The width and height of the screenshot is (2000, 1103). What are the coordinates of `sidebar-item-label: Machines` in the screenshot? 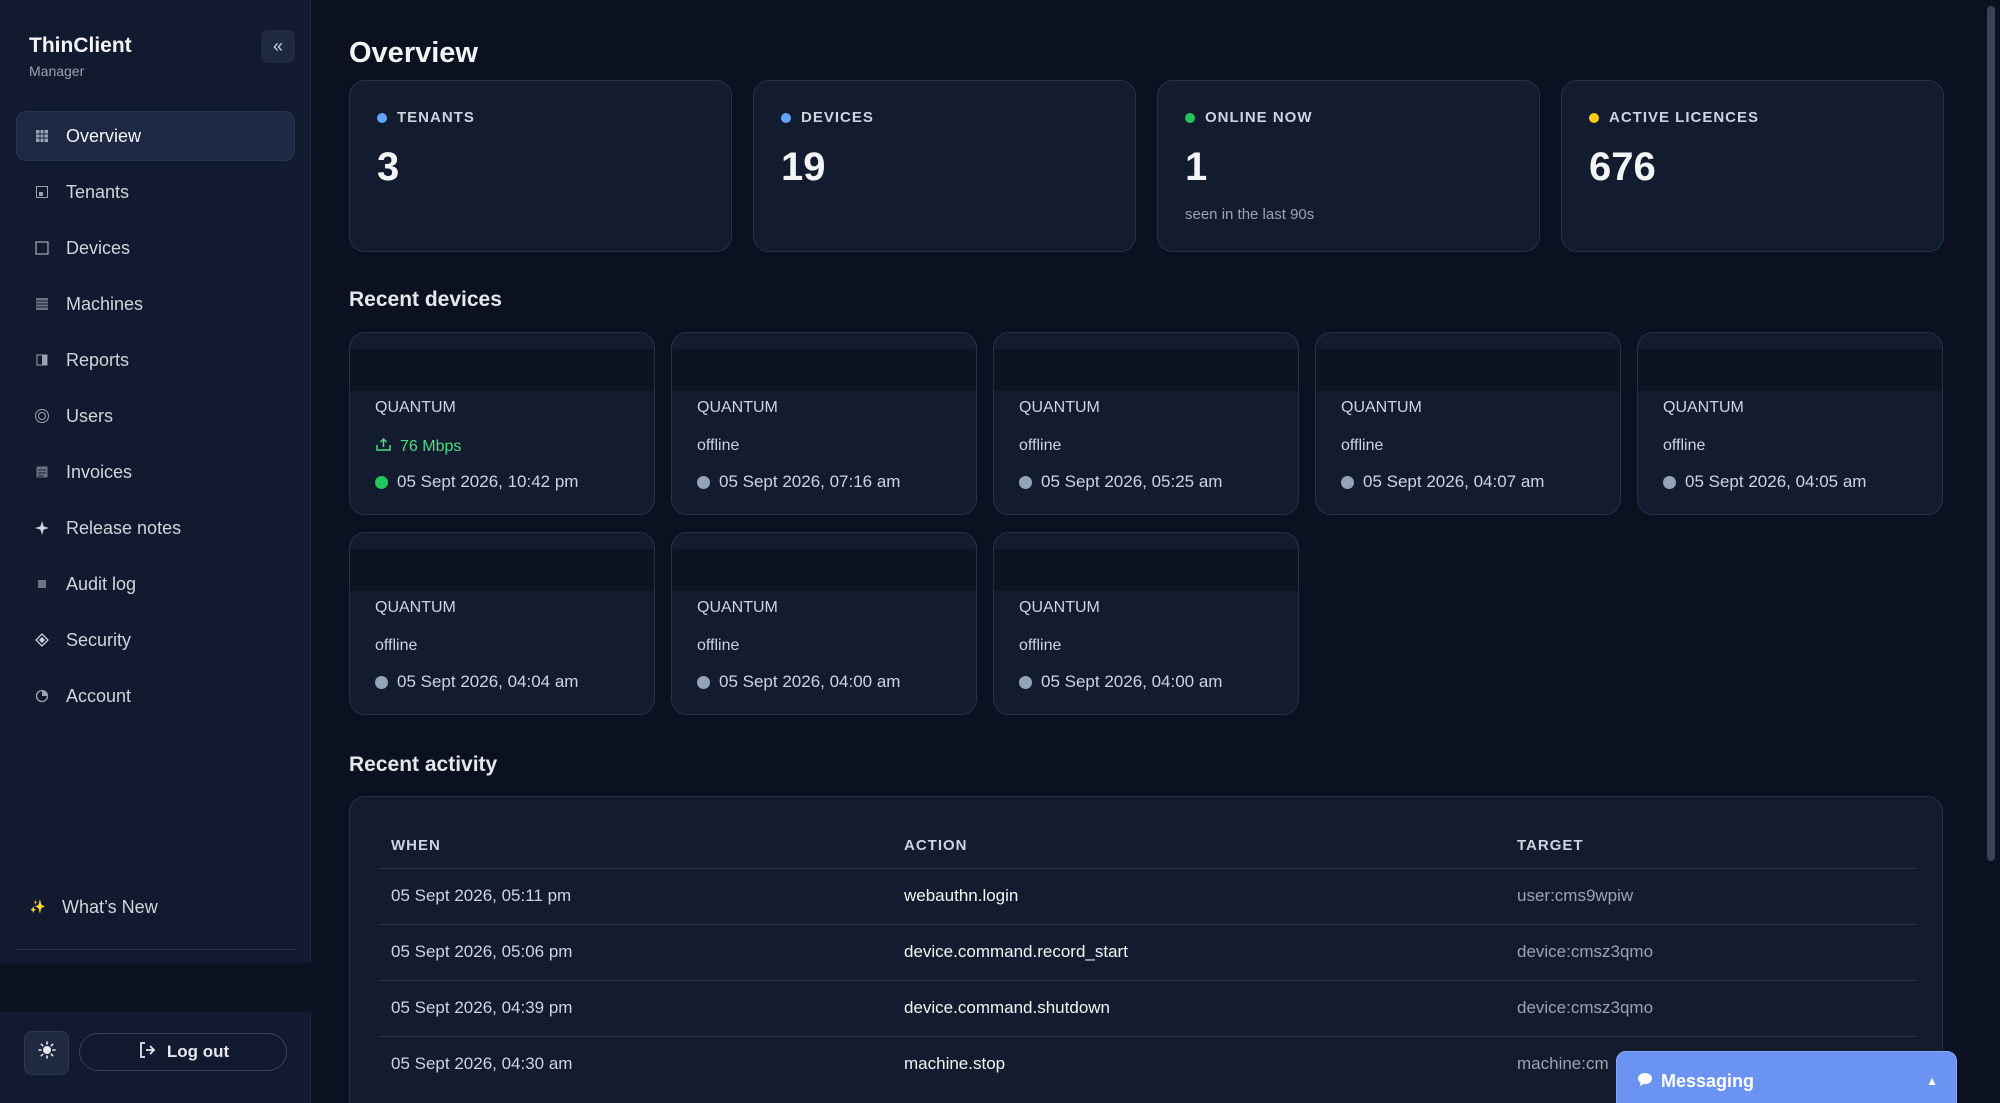 It's located at (105, 303).